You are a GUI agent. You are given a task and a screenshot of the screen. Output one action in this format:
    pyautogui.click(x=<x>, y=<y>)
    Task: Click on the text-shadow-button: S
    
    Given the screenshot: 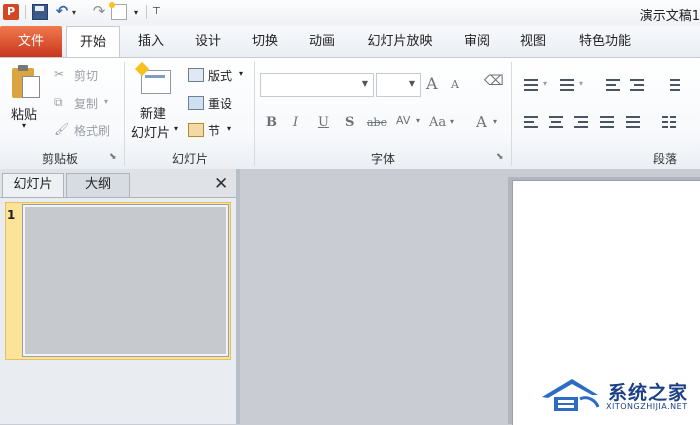 What is the action you would take?
    pyautogui.click(x=349, y=122)
    